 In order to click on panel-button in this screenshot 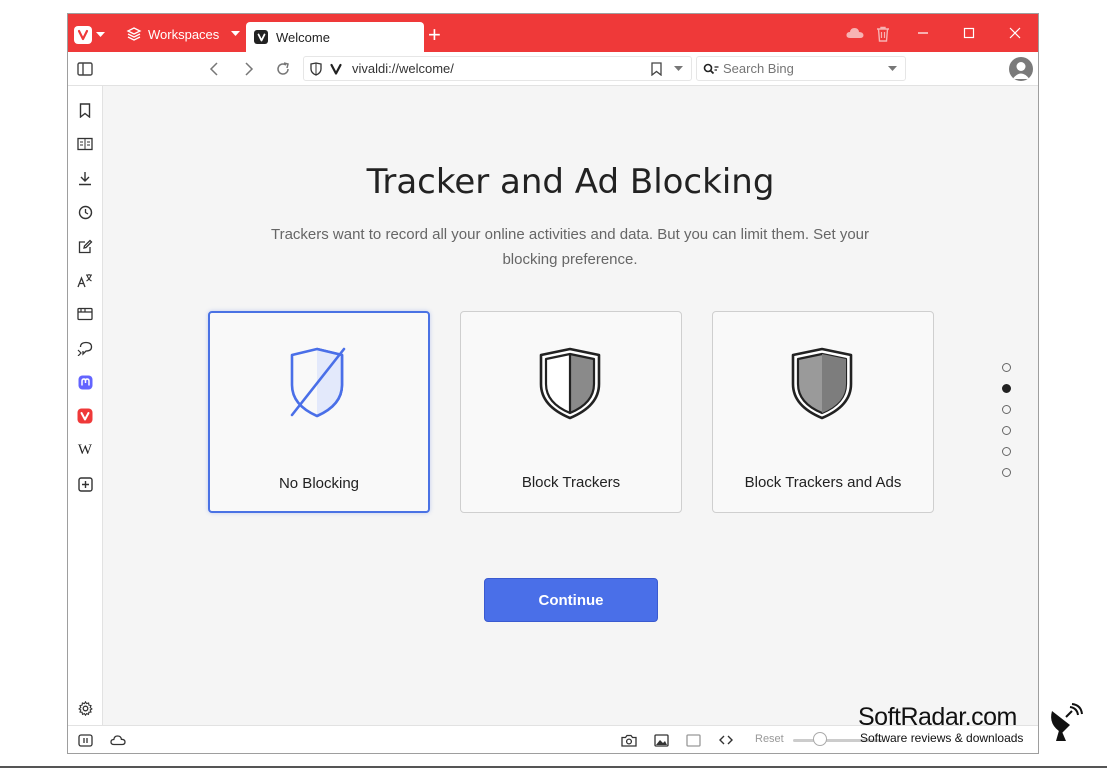, I will do `click(85, 740)`.